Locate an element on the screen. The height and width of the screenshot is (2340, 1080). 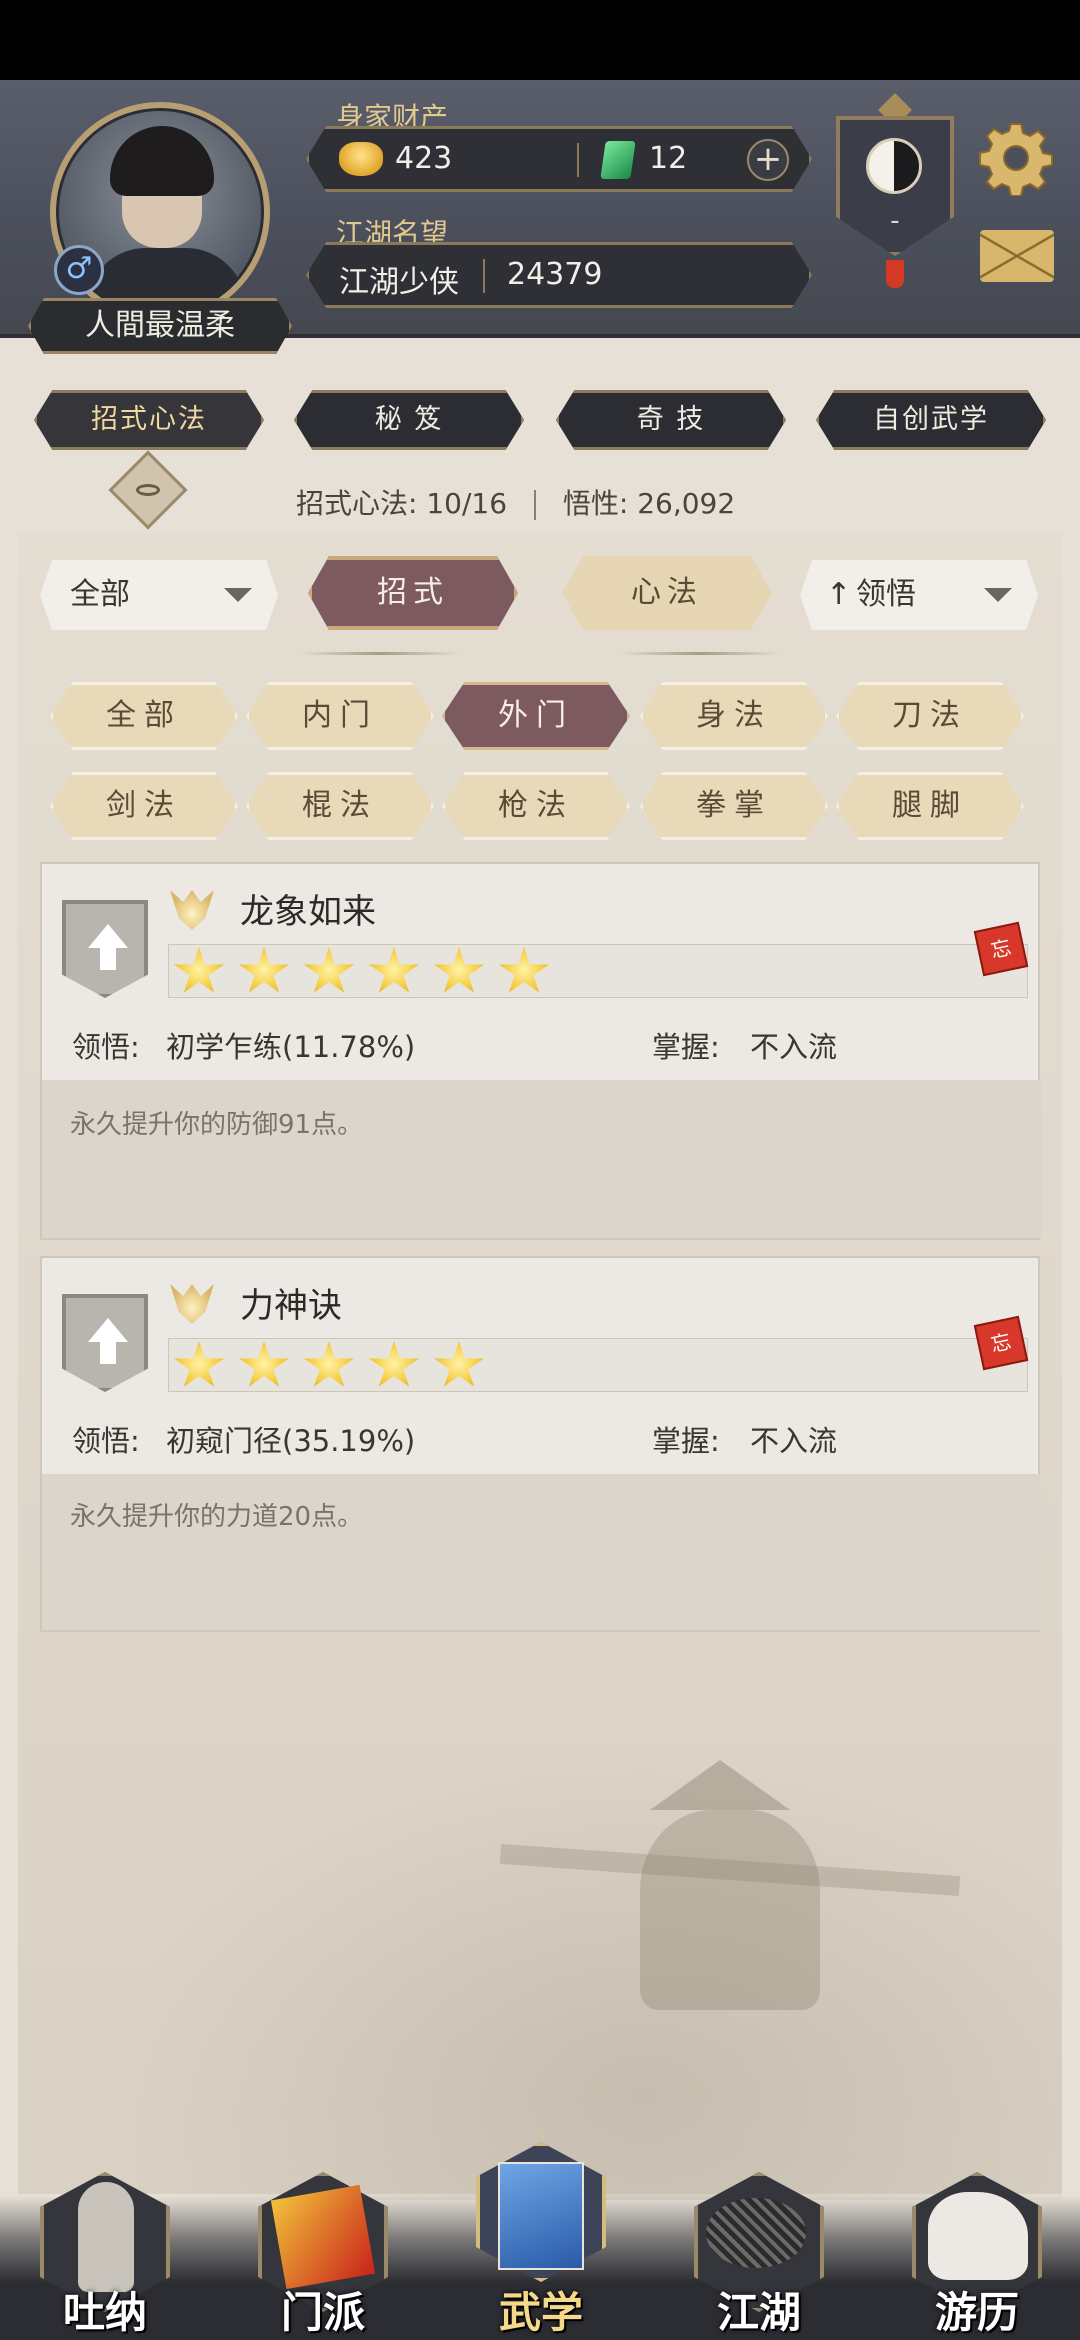
toggle-moves: 招式 is located at coordinates (413, 593).